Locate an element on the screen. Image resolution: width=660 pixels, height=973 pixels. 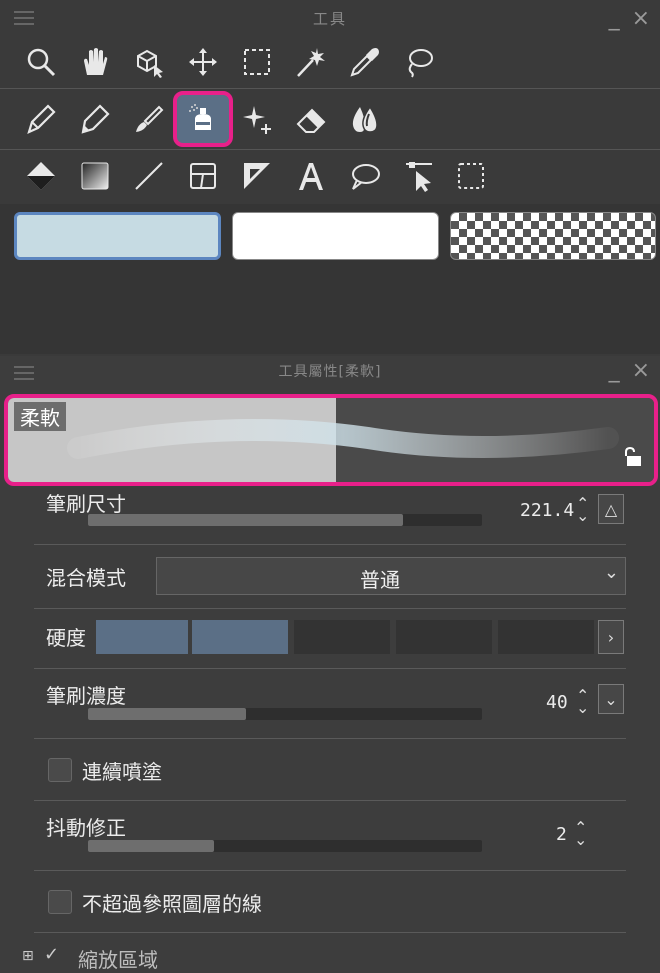
sub-tool-soft is located at coordinates (117, 236).